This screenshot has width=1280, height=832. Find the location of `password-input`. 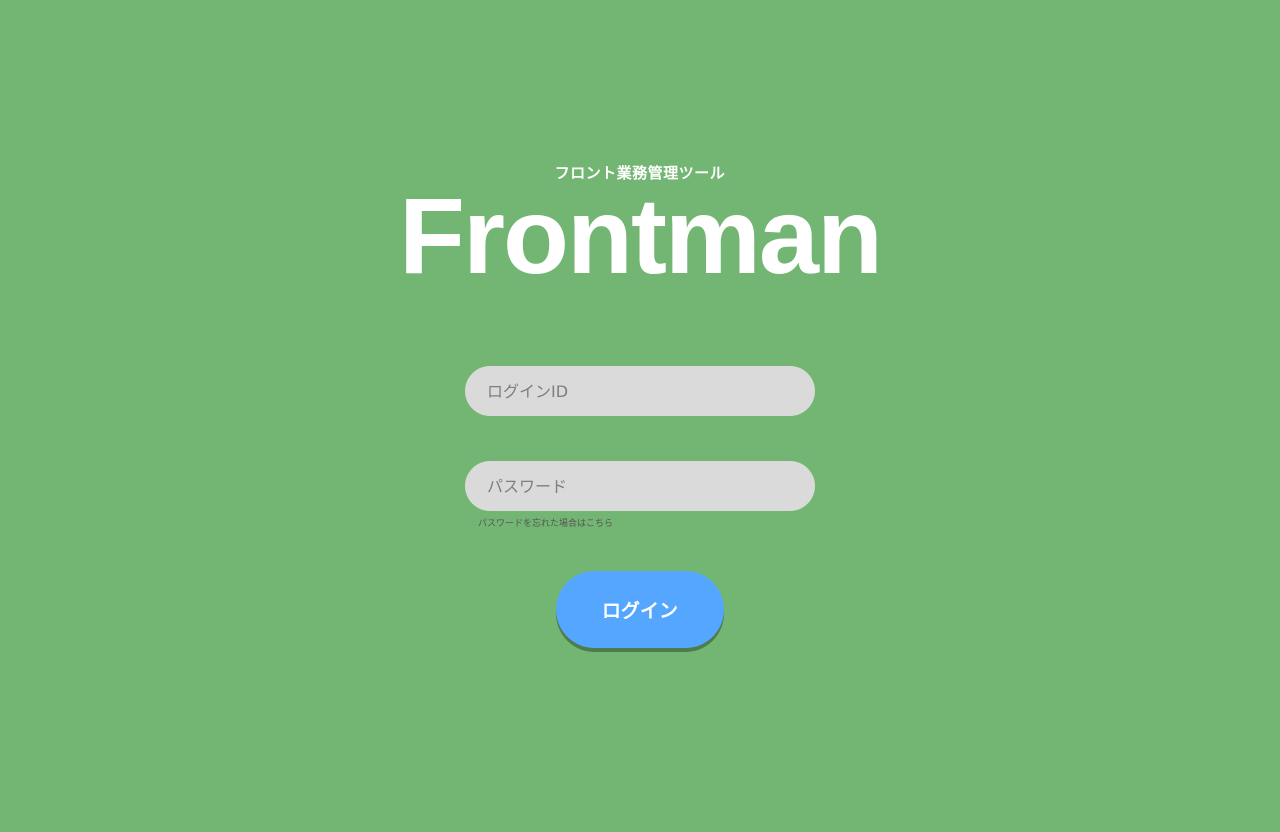

password-input is located at coordinates (640, 486).